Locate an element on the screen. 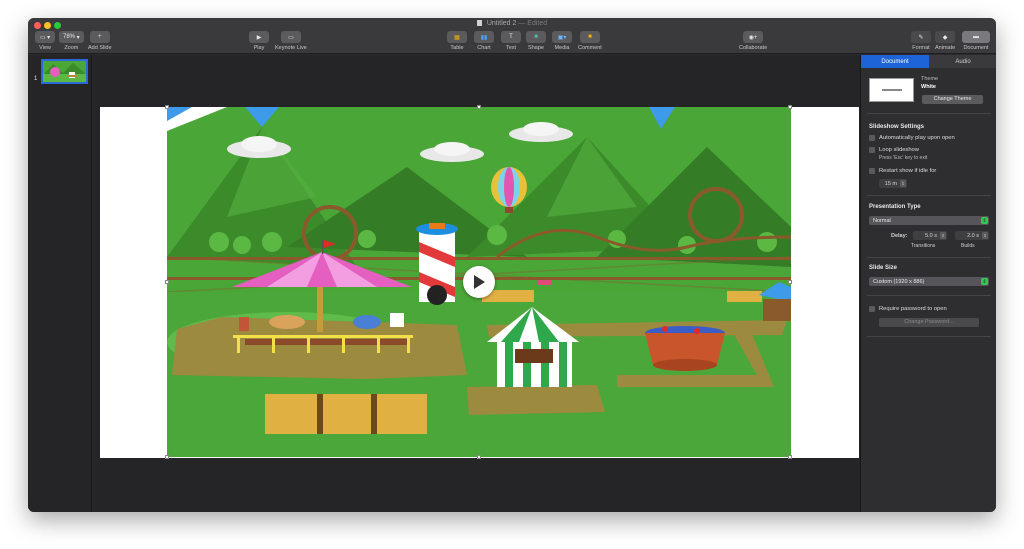 The width and height of the screenshot is (1024, 549). resize-handle-left is located at coordinates (167, 282).